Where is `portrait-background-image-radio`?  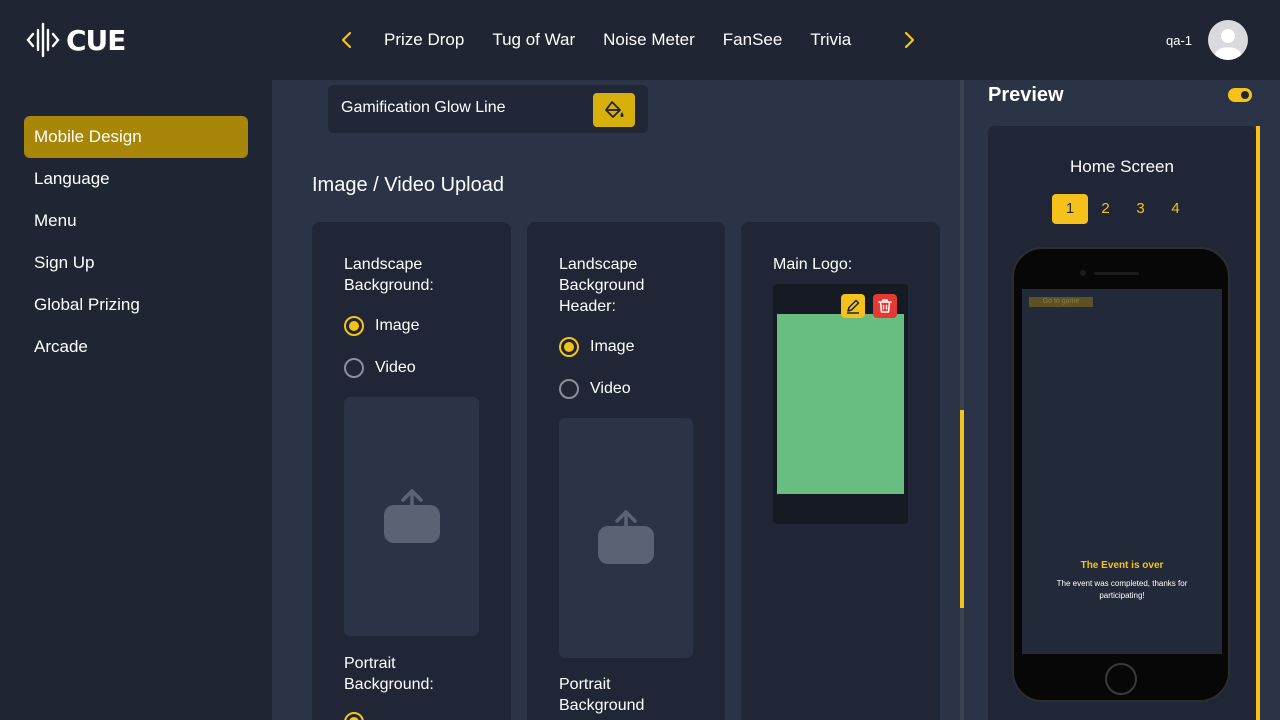
portrait-background-image-radio is located at coordinates (354, 716).